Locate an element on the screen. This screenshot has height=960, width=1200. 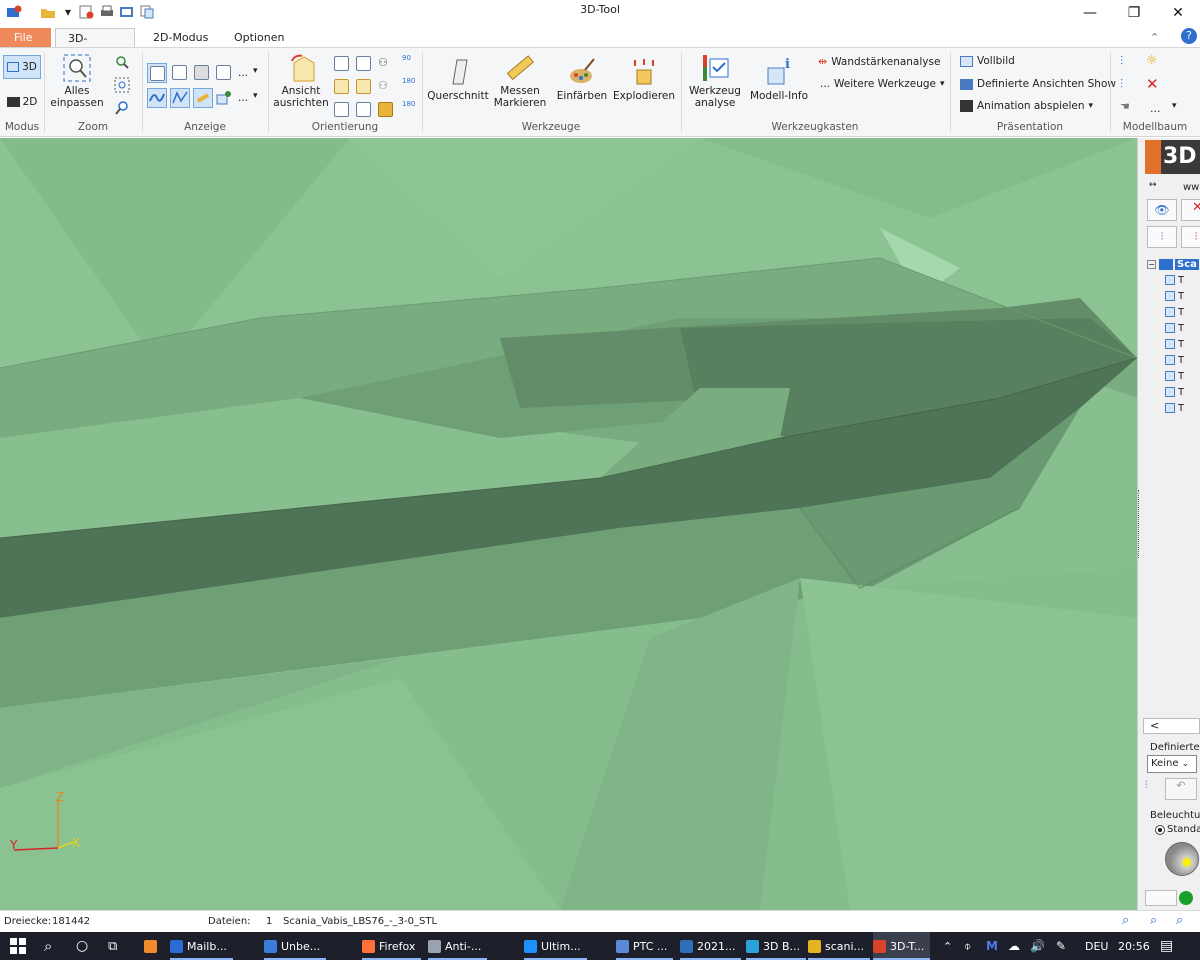
search-icon: ⌕ is located at coordinates (48, 946).